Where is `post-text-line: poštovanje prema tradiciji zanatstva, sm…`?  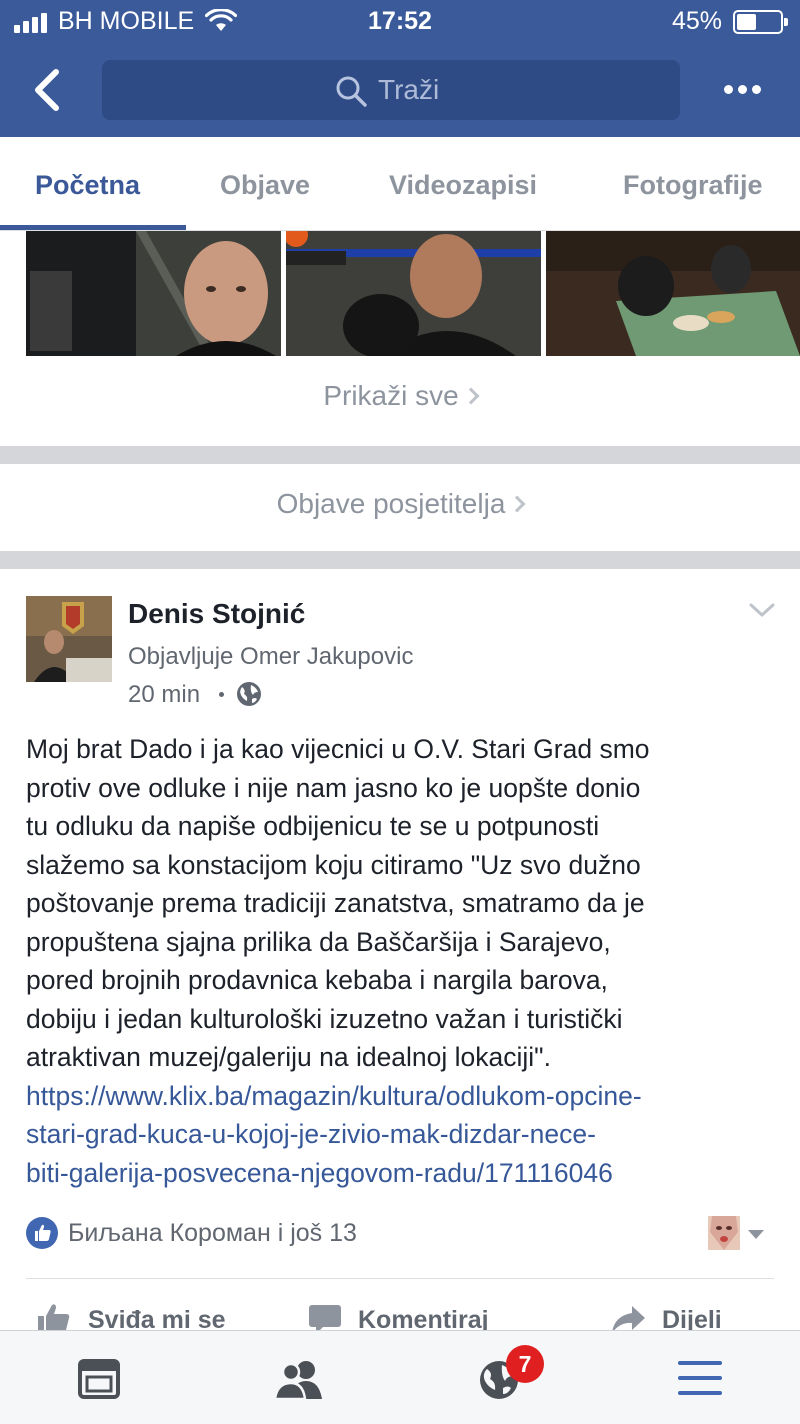 post-text-line: poštovanje prema tradiciji zanatstva, sm… is located at coordinates (335, 903).